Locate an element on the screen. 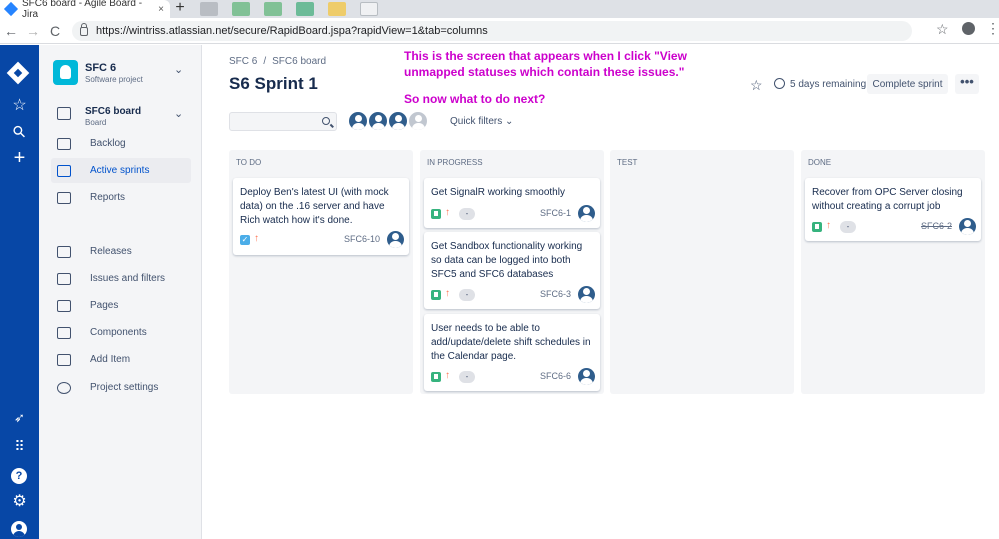 This screenshot has width=999, height=539. browser-tab: SFC6 board - Agile Board - Jira × is located at coordinates (85, 10).